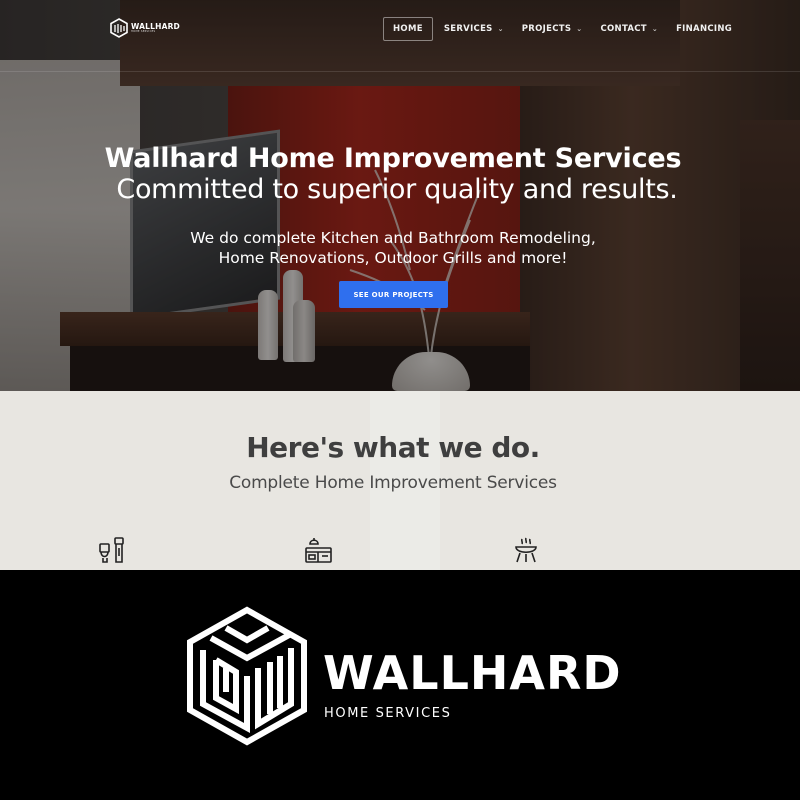  Describe the element at coordinates (393, 158) in the screenshot. I see `hero-title: Wallhard Home Improvement Services` at that location.